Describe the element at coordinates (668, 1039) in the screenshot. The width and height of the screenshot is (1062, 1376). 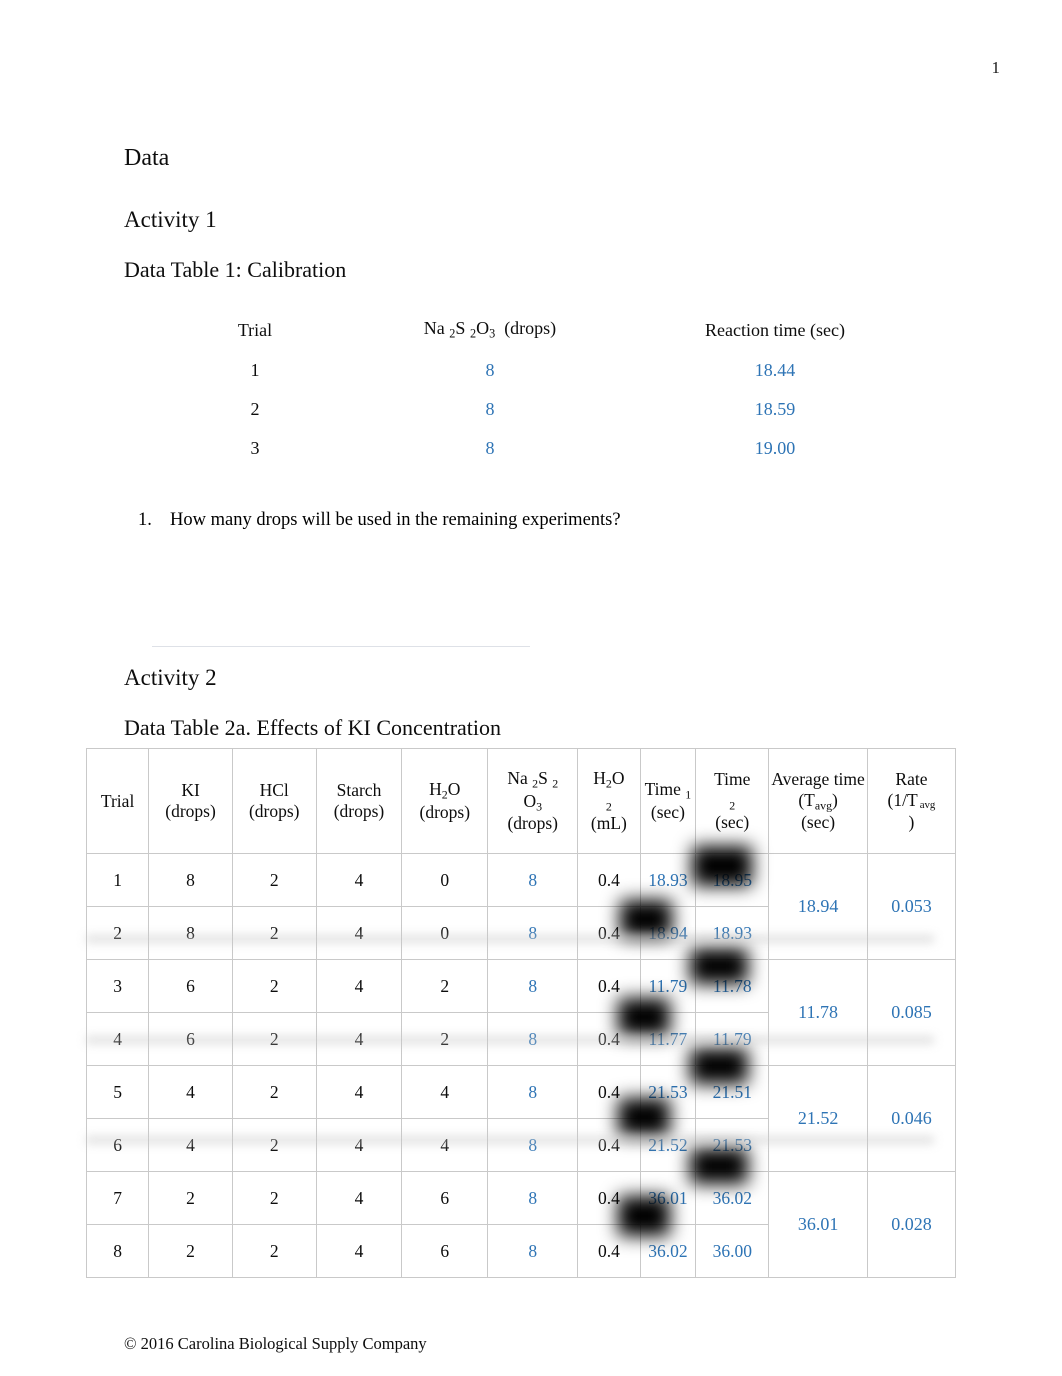
I see `cell-time-1: 11.77` at that location.